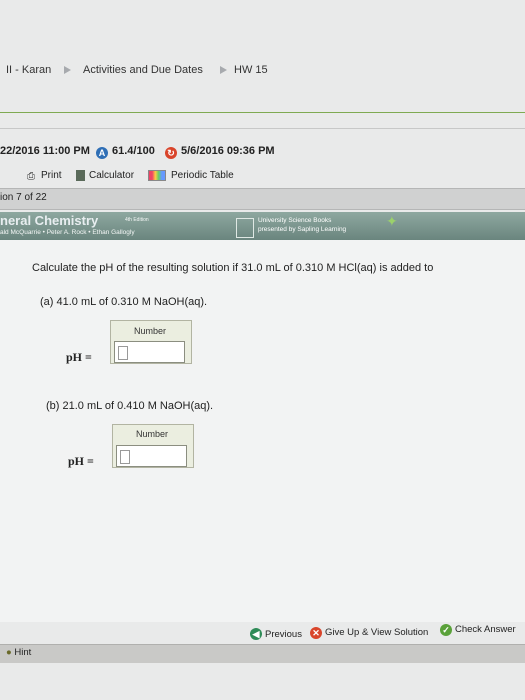 Image resolution: width=525 pixels, height=700 pixels. What do you see at coordinates (102, 153) in the screenshot?
I see `score-icon: A` at bounding box center [102, 153].